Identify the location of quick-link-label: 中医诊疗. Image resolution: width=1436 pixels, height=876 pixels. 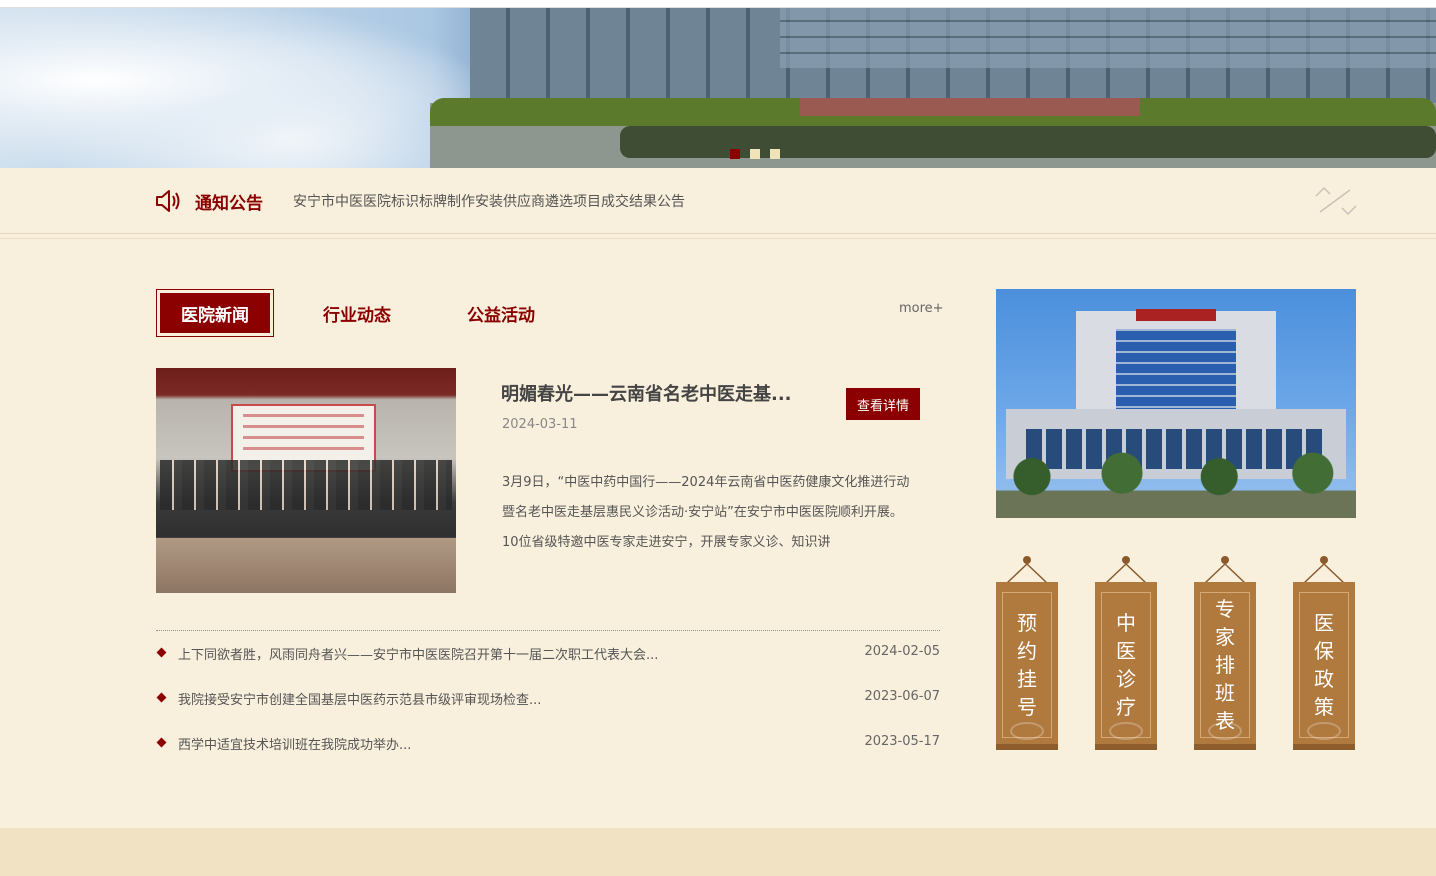
(1126, 665).